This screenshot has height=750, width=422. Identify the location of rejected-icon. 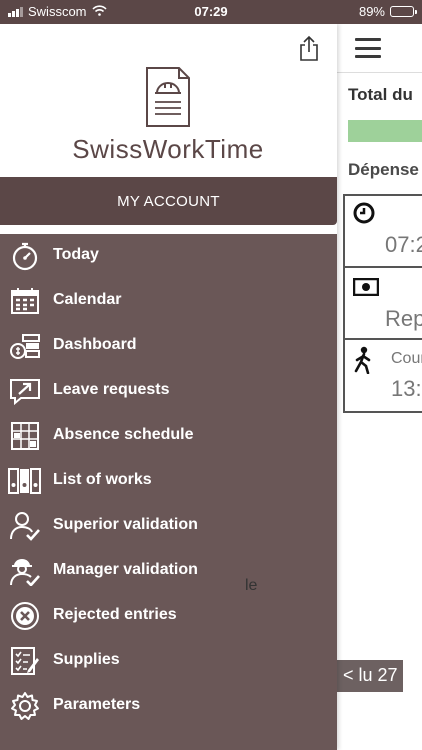
(25, 616).